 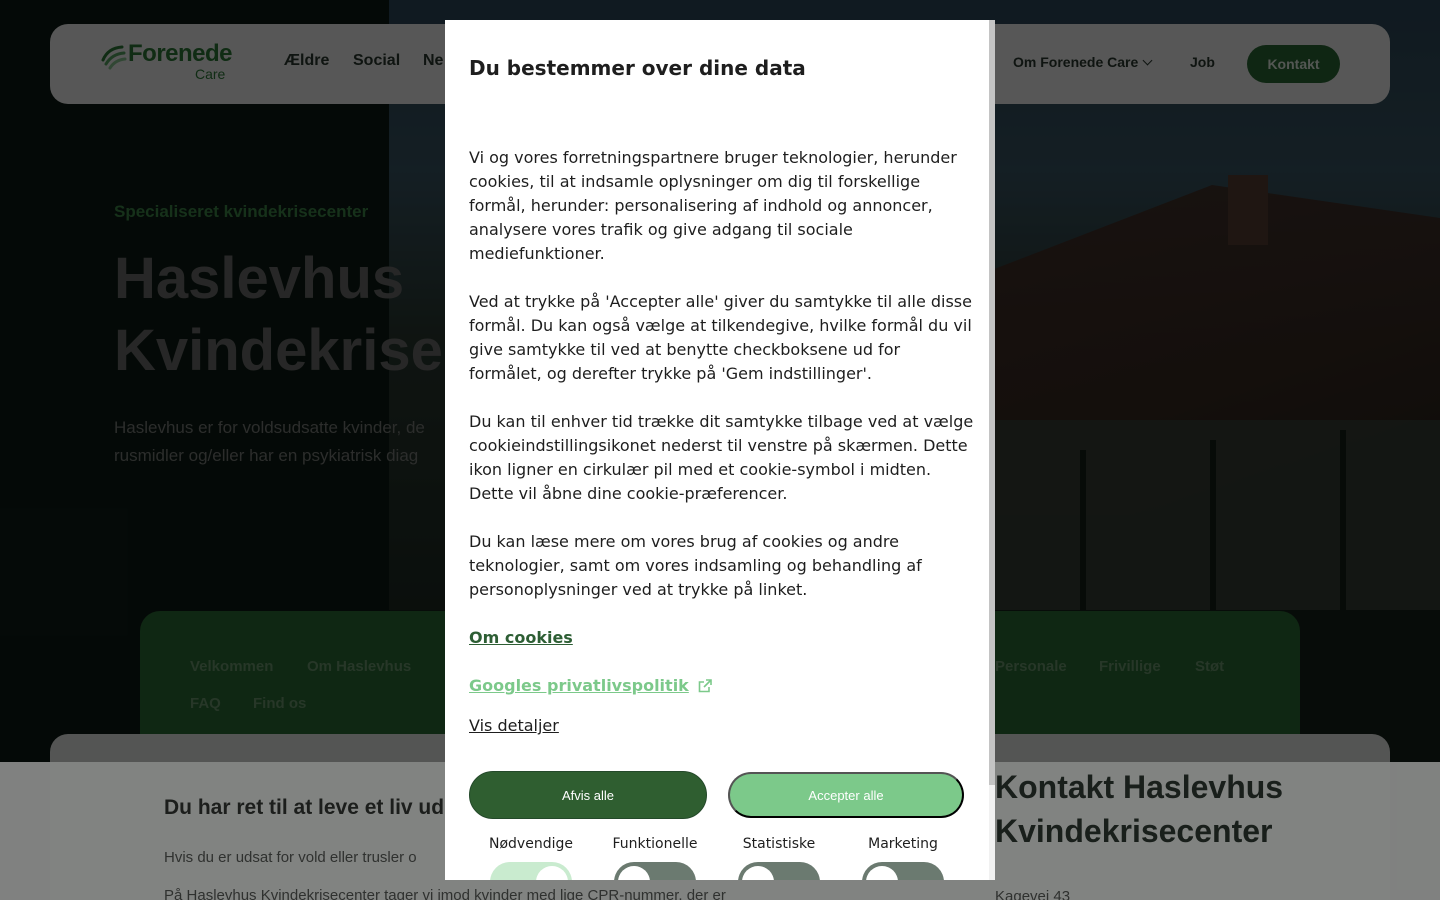 What do you see at coordinates (579, 685) in the screenshot?
I see `google-privacy-label: Googles privatlivspolitik` at bounding box center [579, 685].